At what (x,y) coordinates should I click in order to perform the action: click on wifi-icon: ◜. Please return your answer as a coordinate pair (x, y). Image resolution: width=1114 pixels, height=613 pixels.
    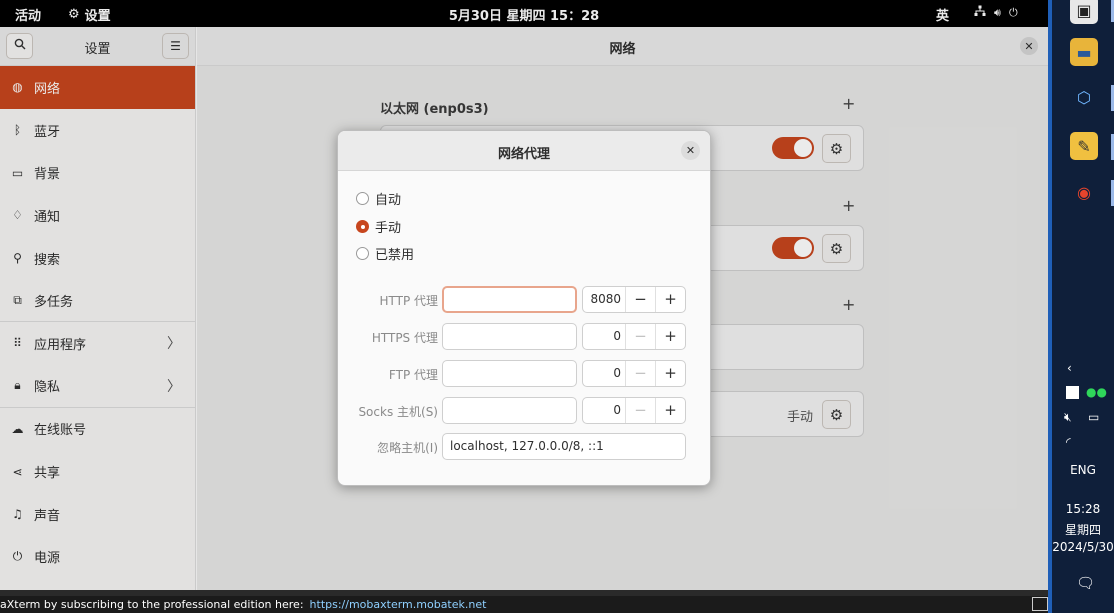
    Looking at the image, I should click on (1068, 442).